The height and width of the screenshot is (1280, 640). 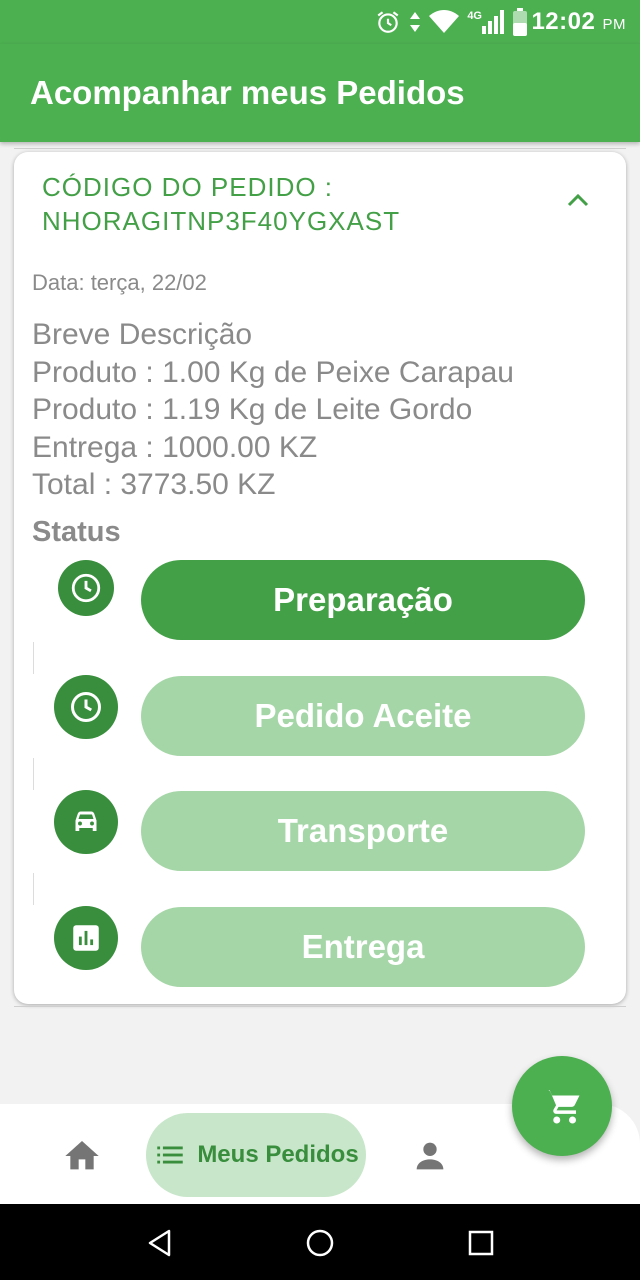 What do you see at coordinates (221, 221) in the screenshot?
I see `order-code-value: NHORAGITNP3F40YGXAST` at bounding box center [221, 221].